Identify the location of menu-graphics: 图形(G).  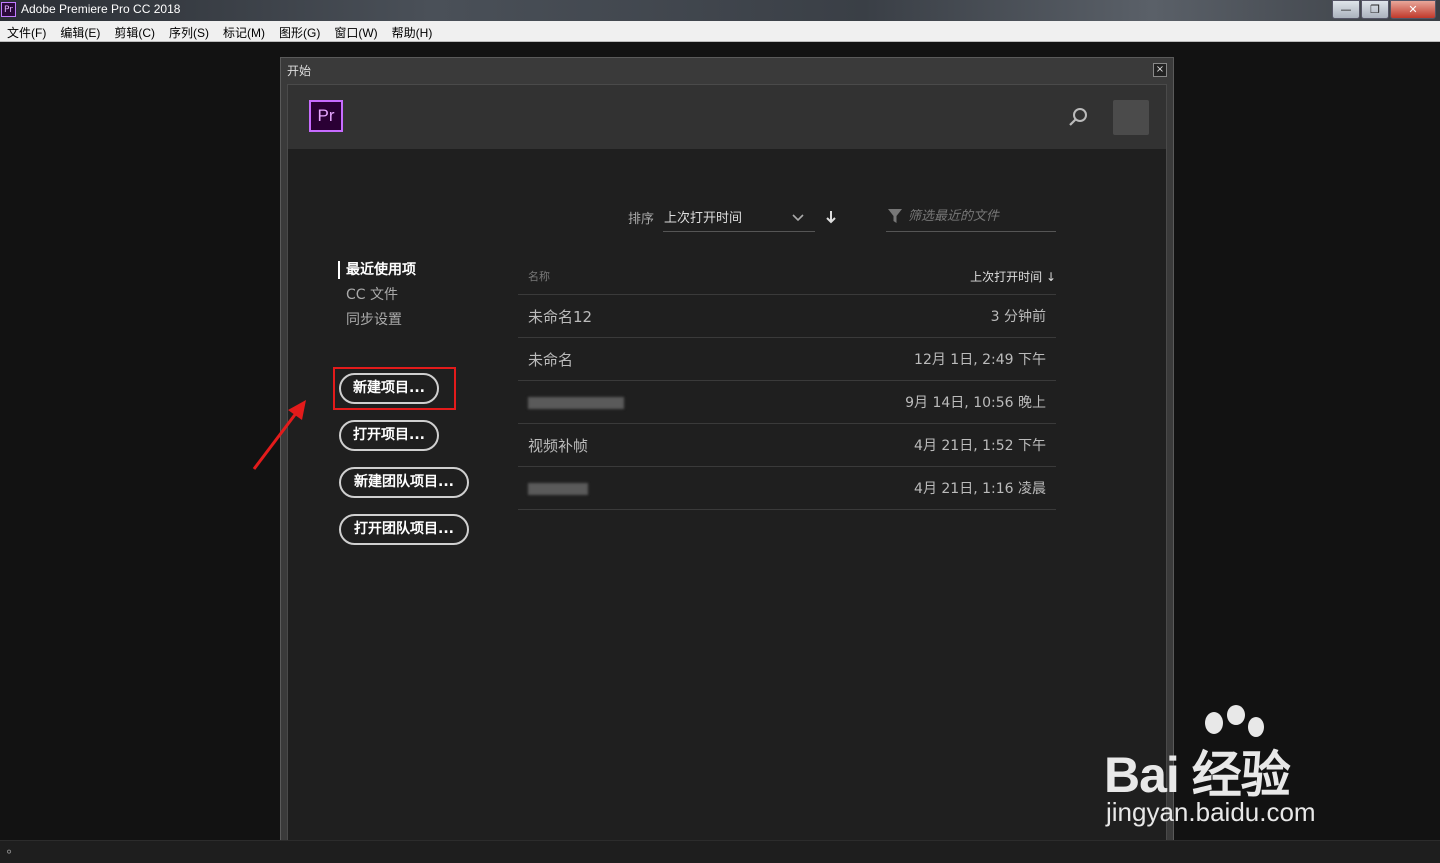
(299, 31).